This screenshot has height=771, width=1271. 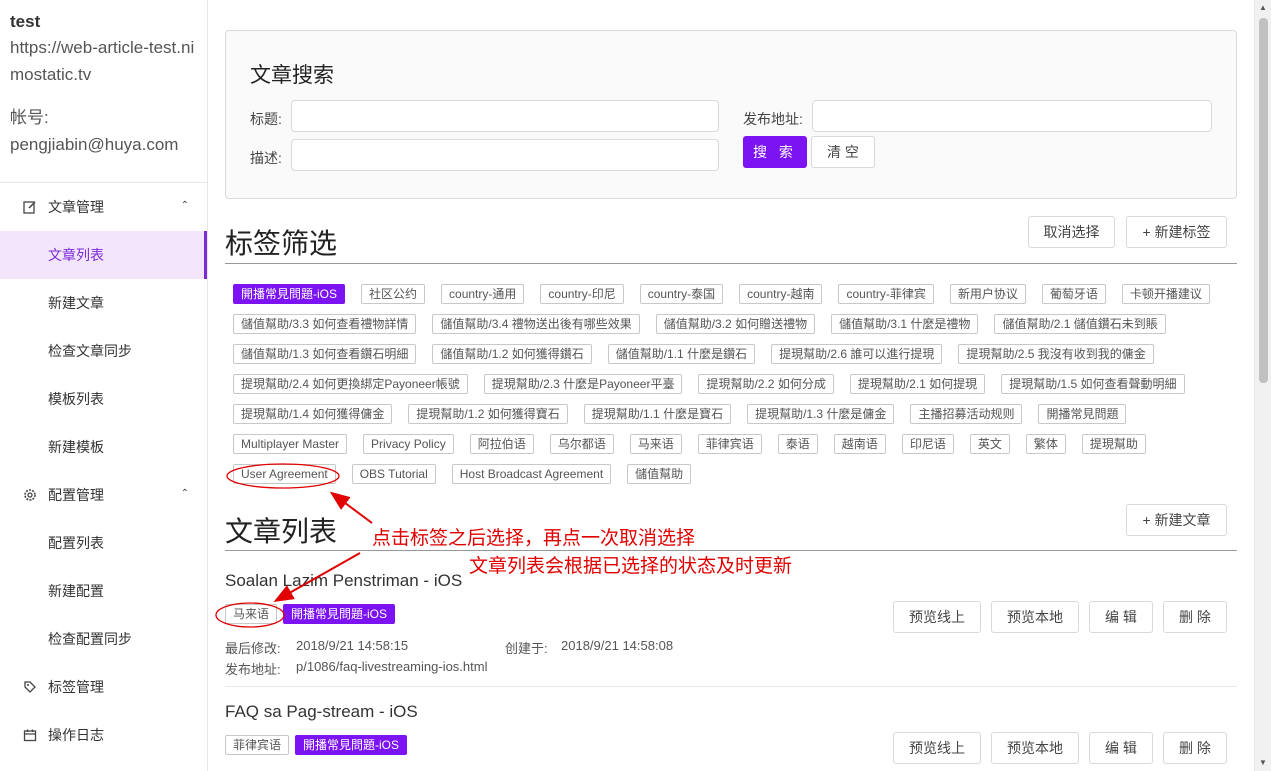 I want to click on tag-chip: 提現幫助/2.1 如何提現, so click(x=917, y=384).